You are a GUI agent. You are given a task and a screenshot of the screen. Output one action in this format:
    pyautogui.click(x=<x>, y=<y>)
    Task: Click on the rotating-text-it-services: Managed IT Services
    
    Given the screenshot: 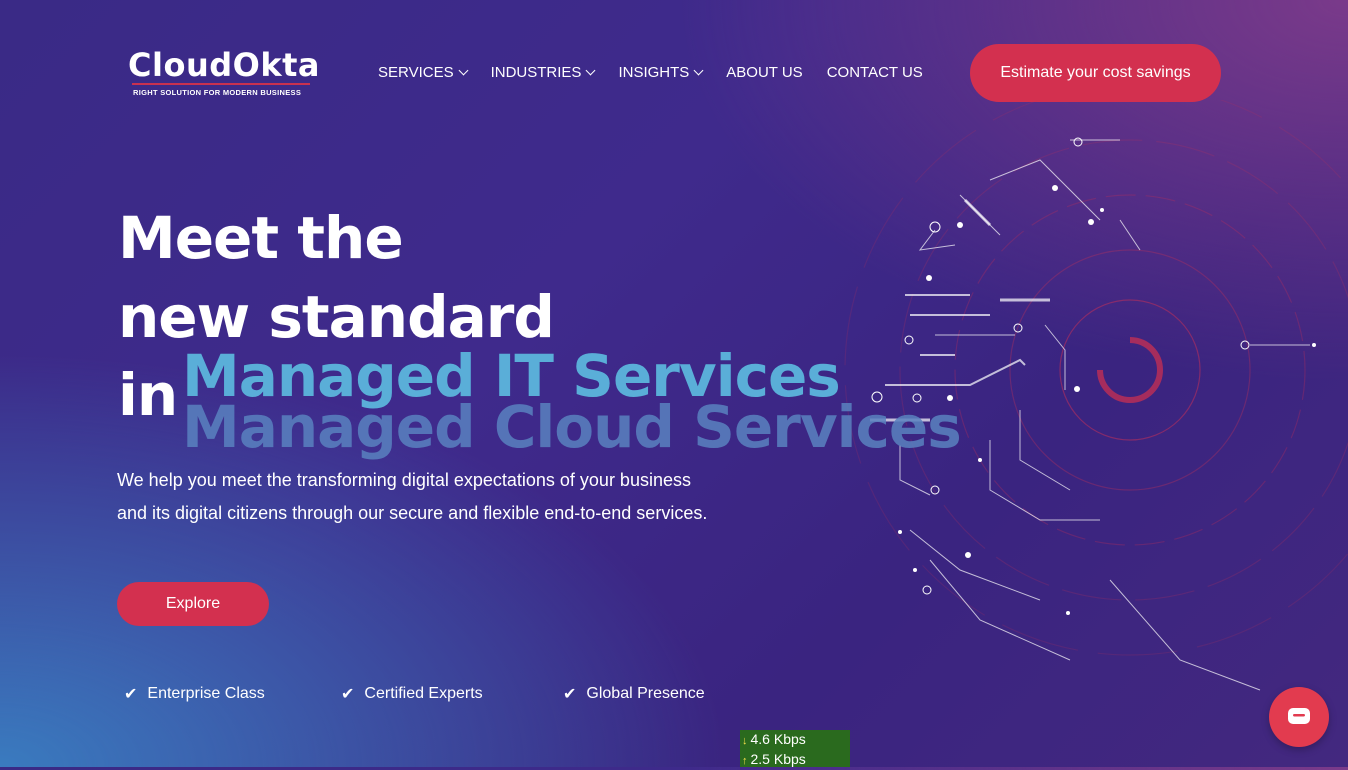 What is the action you would take?
    pyautogui.click(x=511, y=376)
    